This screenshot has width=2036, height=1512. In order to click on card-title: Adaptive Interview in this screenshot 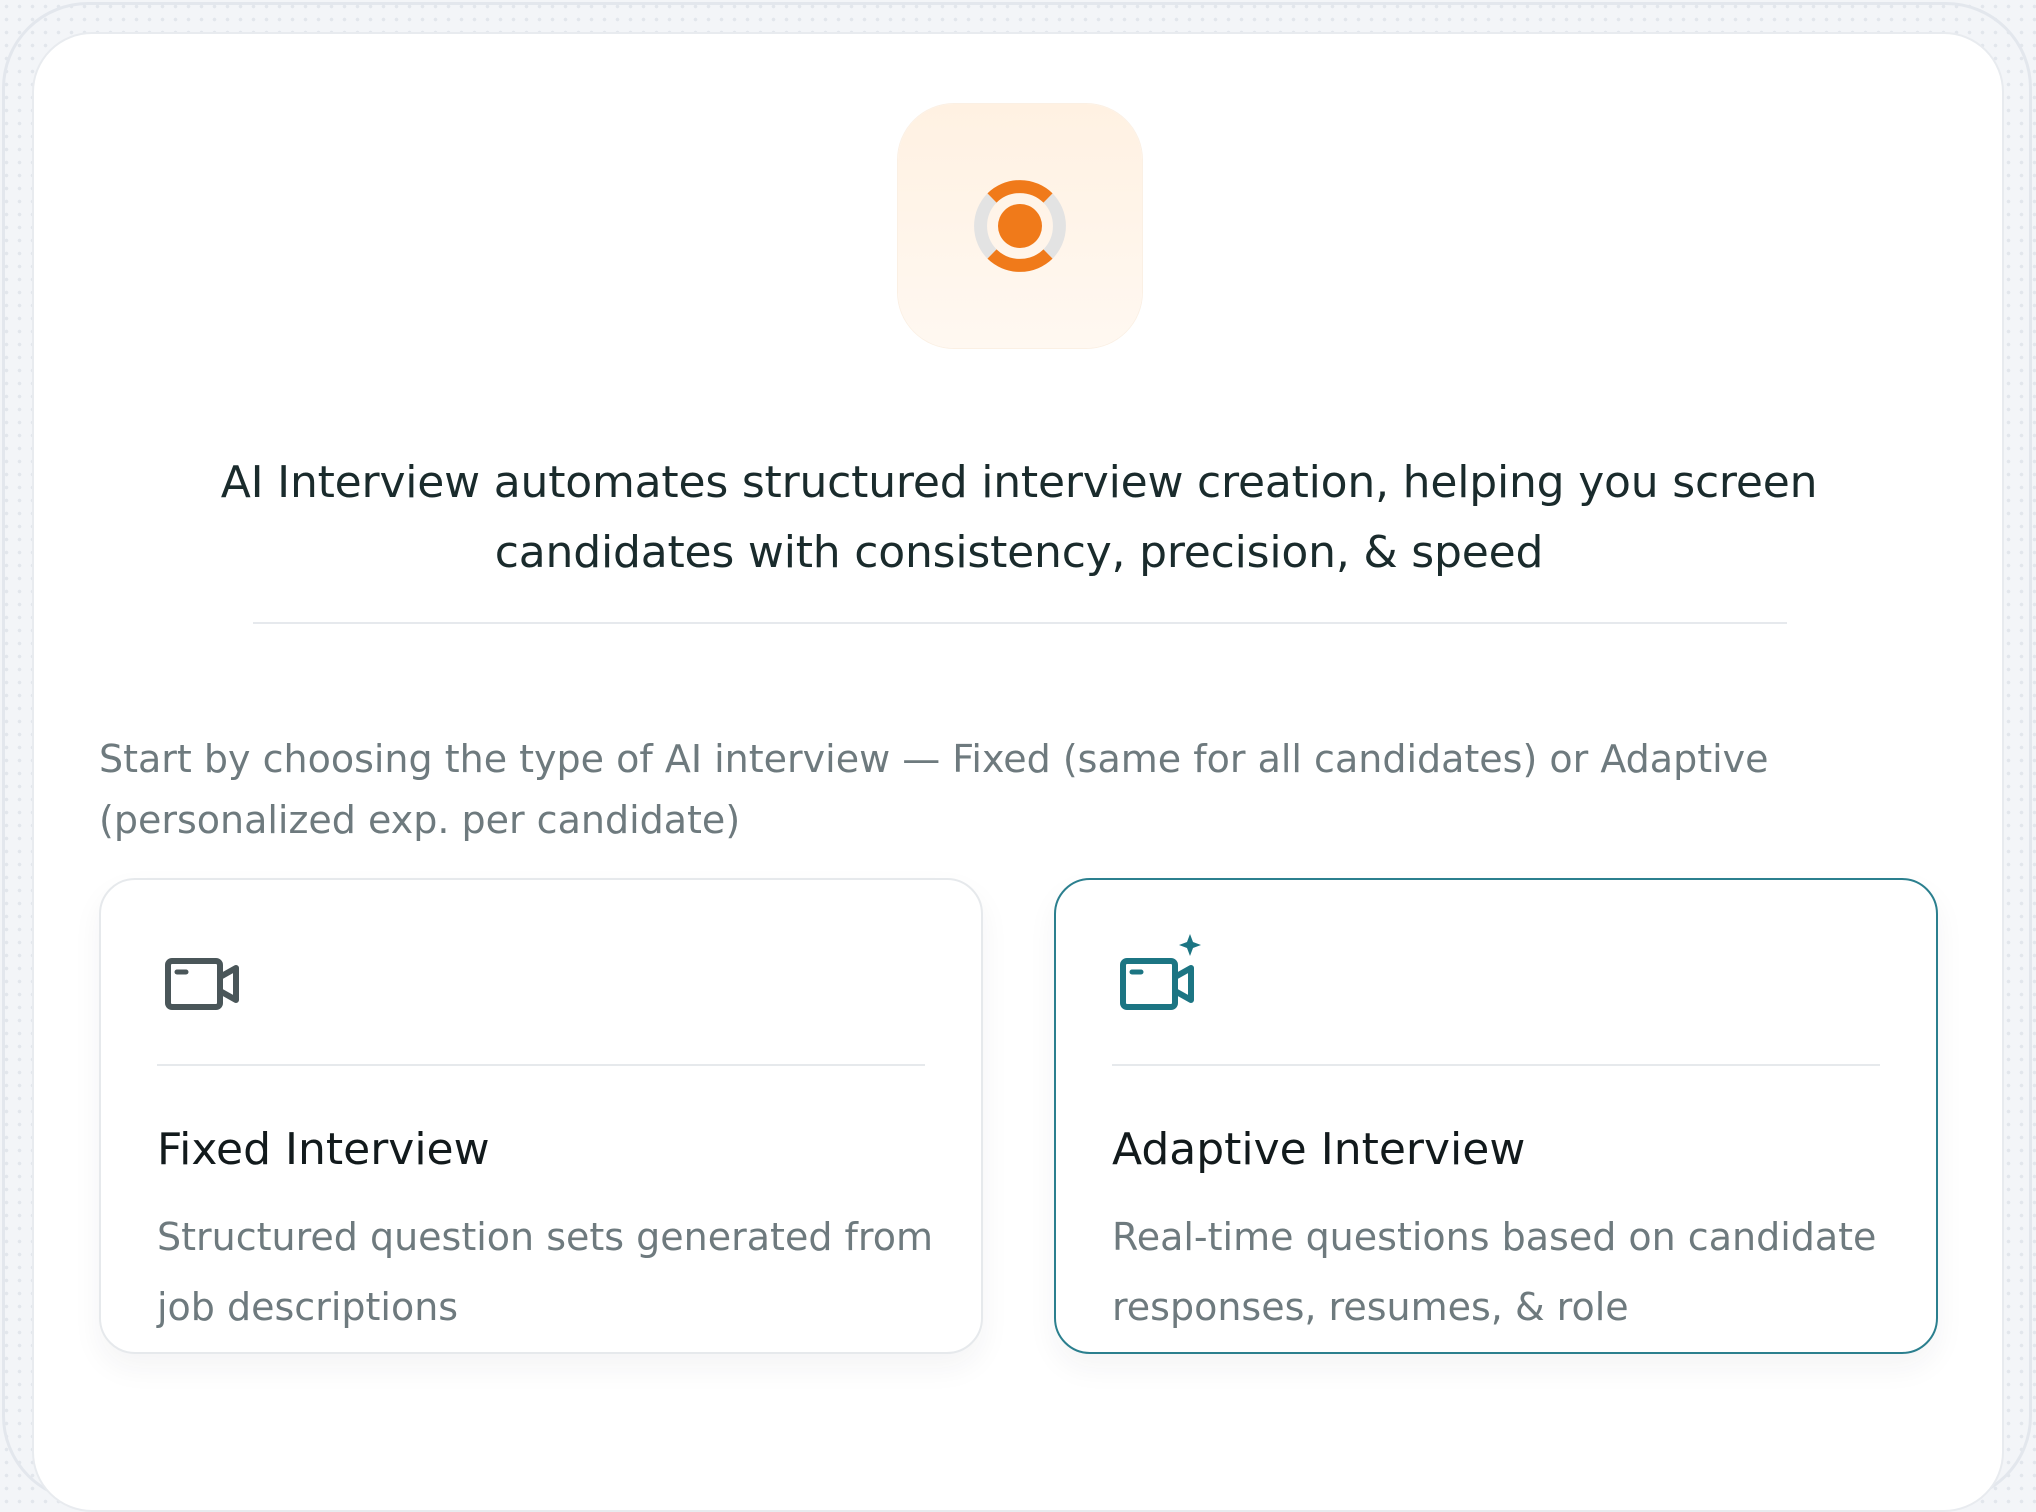, I will do `click(1319, 1149)`.